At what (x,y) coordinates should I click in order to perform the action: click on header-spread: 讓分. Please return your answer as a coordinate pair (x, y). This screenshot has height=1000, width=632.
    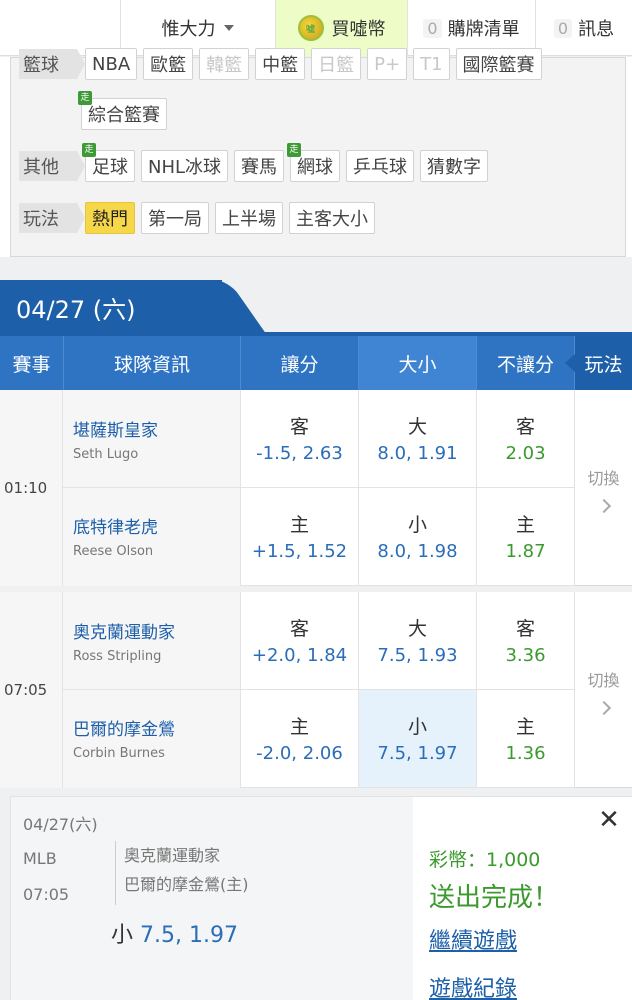
    Looking at the image, I should click on (299, 363).